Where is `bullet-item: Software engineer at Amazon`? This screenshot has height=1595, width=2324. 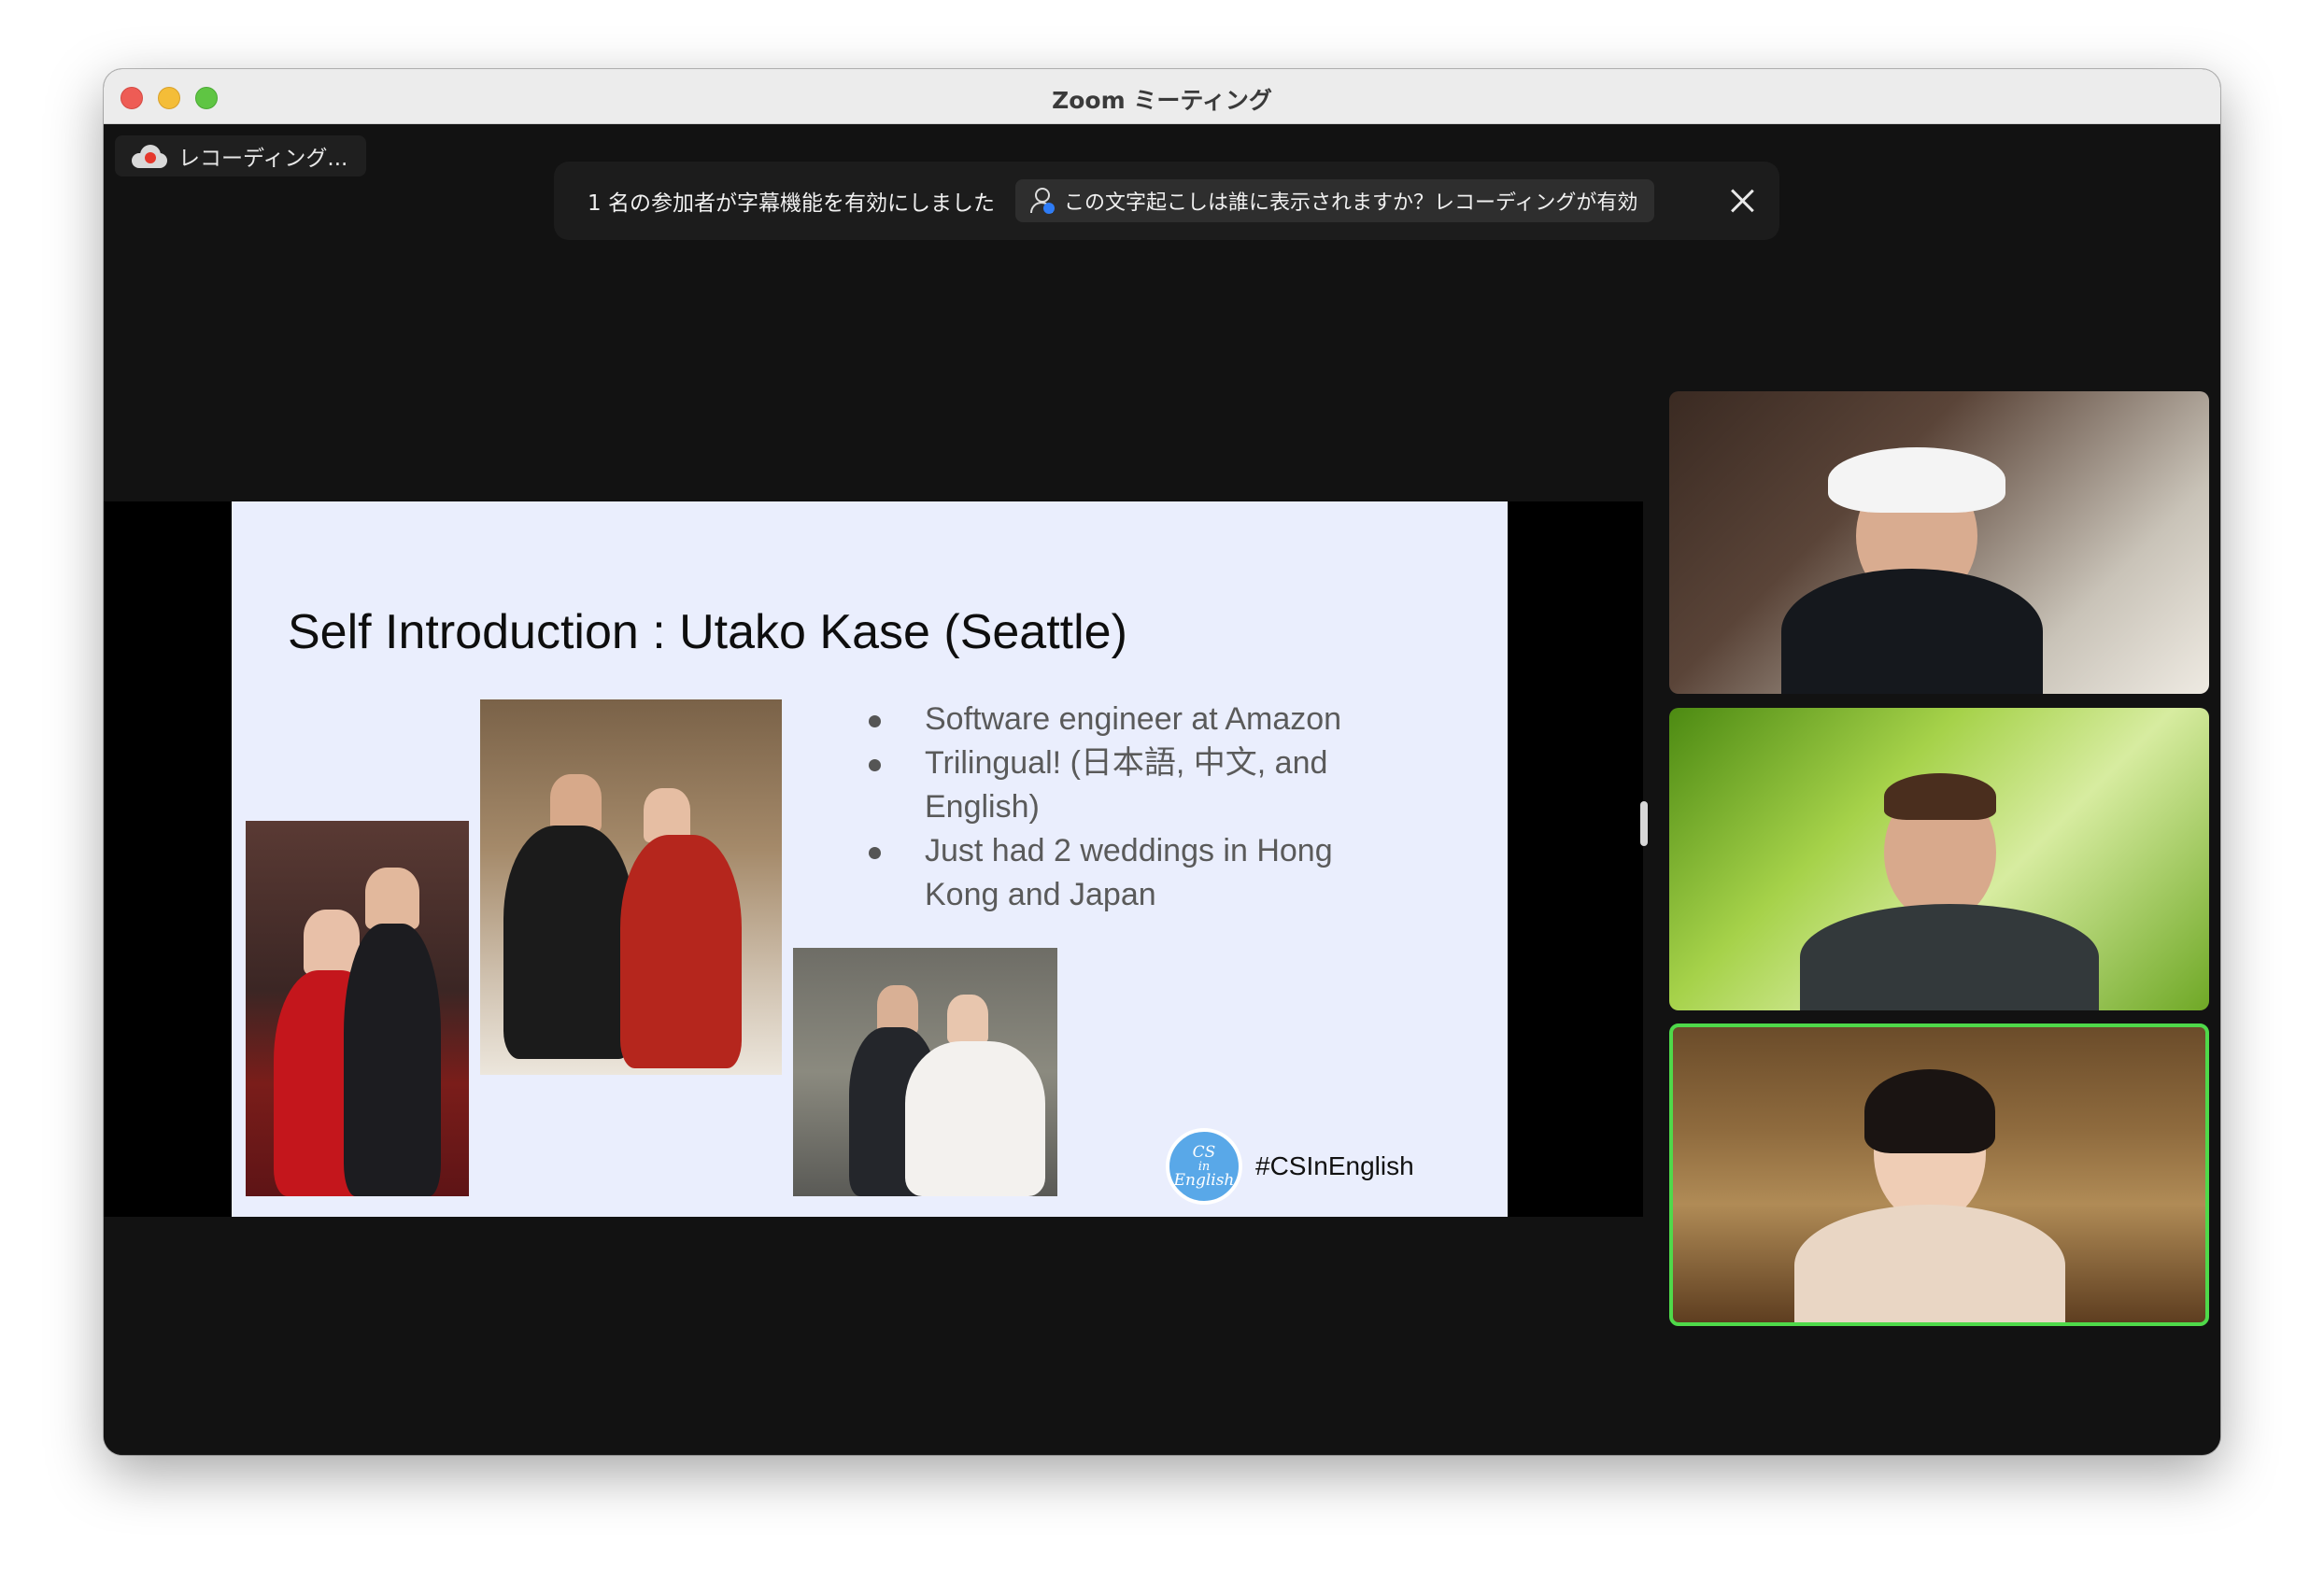
bullet-item: Software engineer at Amazon is located at coordinates (1128, 719).